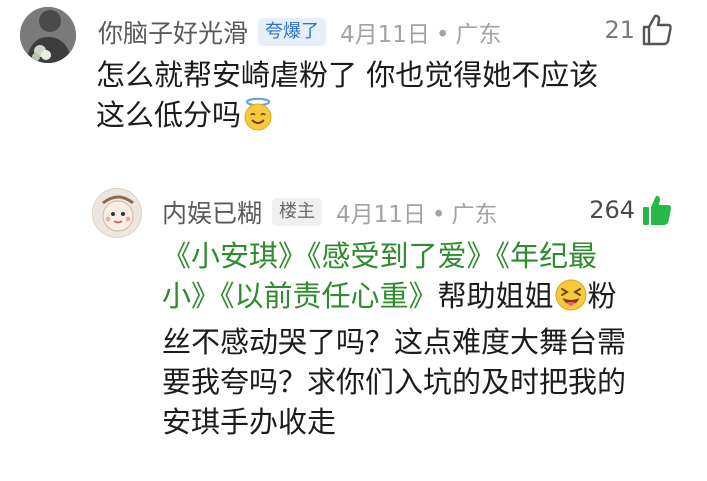  What do you see at coordinates (547, 256) in the screenshot?
I see `quoted-tag-link: 《年纪最` at bounding box center [547, 256].